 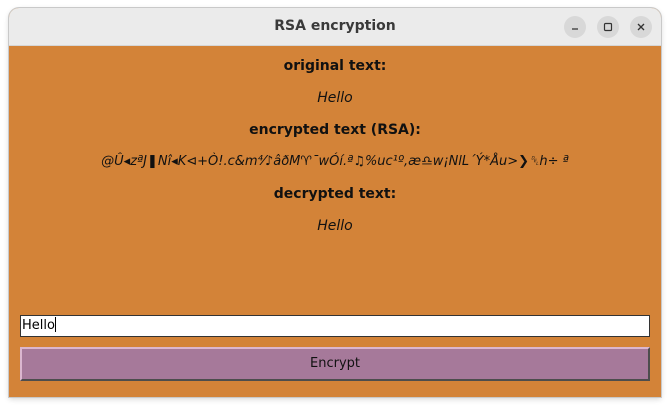 I want to click on maximize-button, so click(x=608, y=27).